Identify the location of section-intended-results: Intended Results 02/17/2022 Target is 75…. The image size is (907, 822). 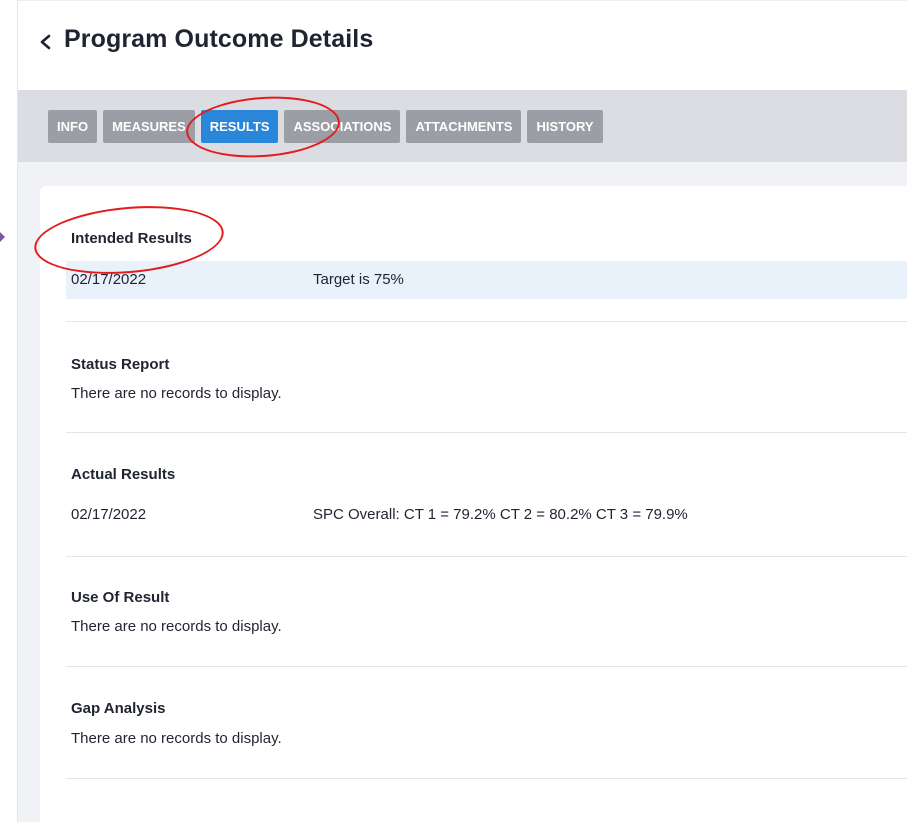
(486, 276).